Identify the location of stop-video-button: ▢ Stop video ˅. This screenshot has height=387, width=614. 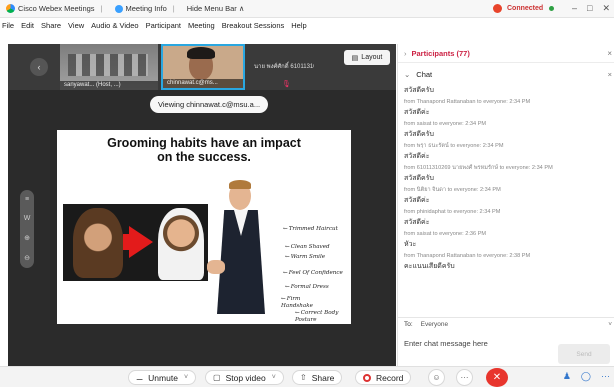
(244, 377).